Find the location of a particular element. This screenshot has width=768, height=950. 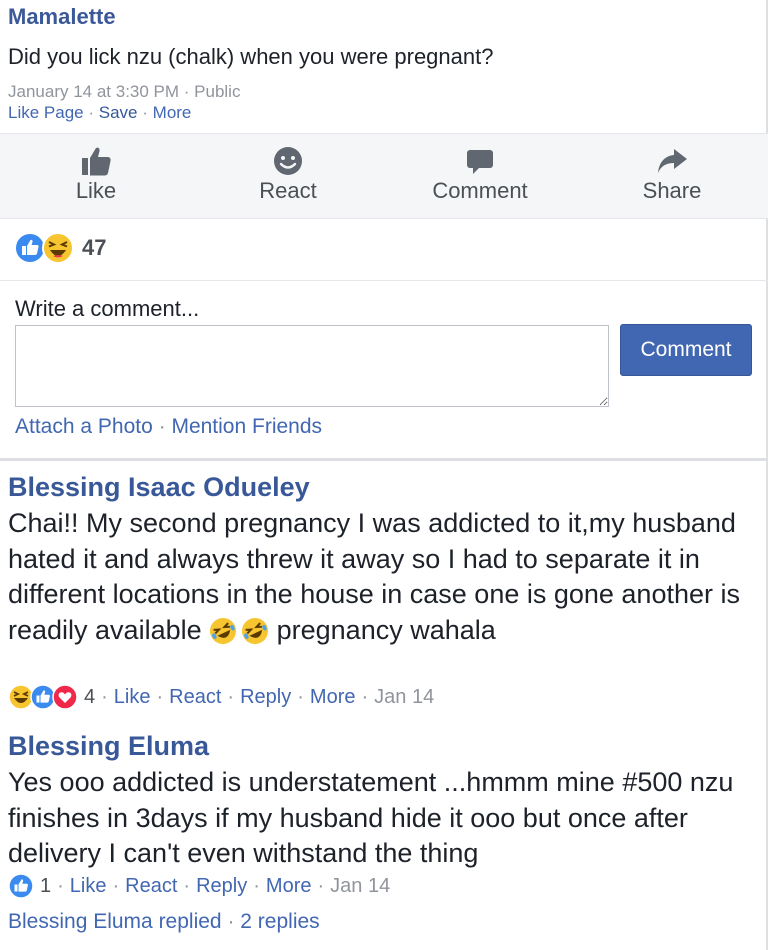

comment-meta: 1 · Like · React · Reply · More · Jan 14 is located at coordinates (199, 886).